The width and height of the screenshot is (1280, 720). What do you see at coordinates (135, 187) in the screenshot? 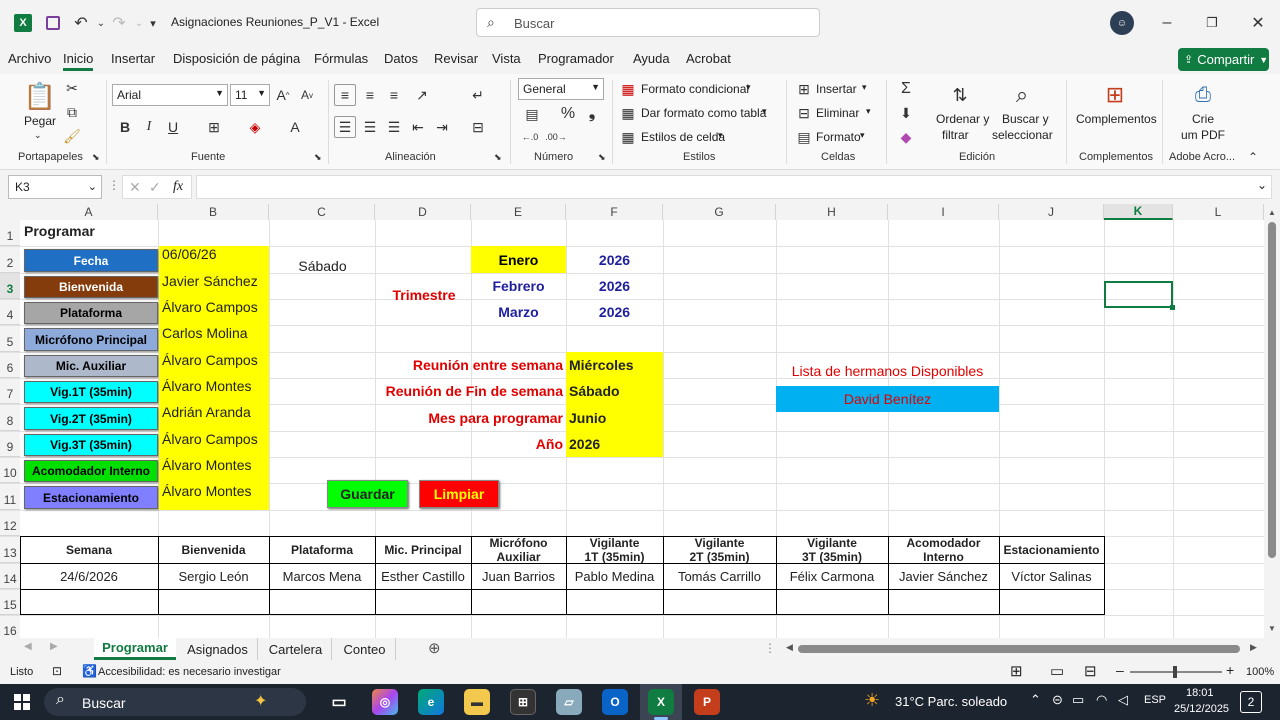
I see `cancel-icon: ✕` at bounding box center [135, 187].